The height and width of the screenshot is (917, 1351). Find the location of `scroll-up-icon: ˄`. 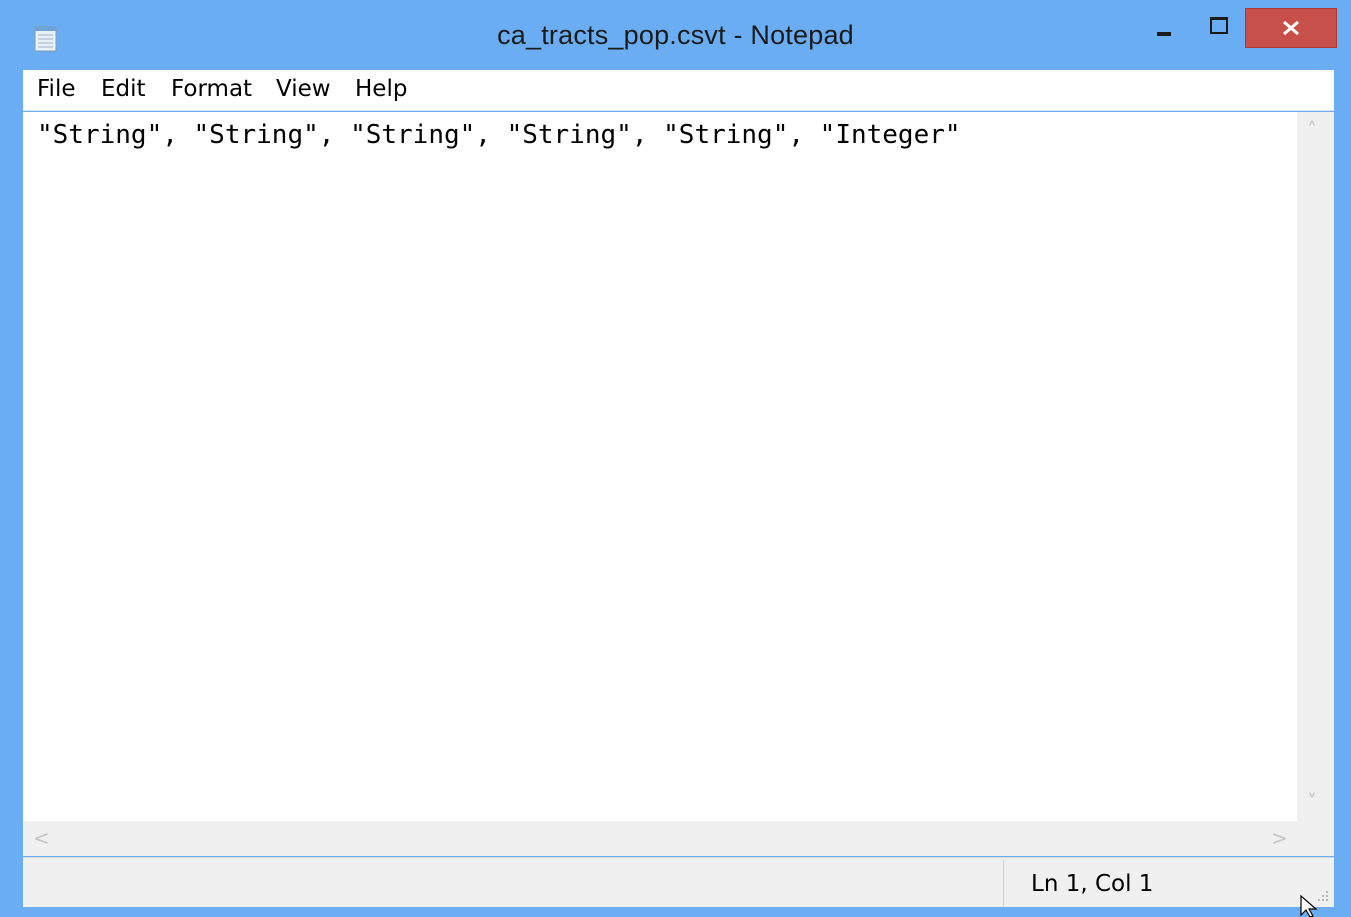

scroll-up-icon: ˄ is located at coordinates (1312, 130).